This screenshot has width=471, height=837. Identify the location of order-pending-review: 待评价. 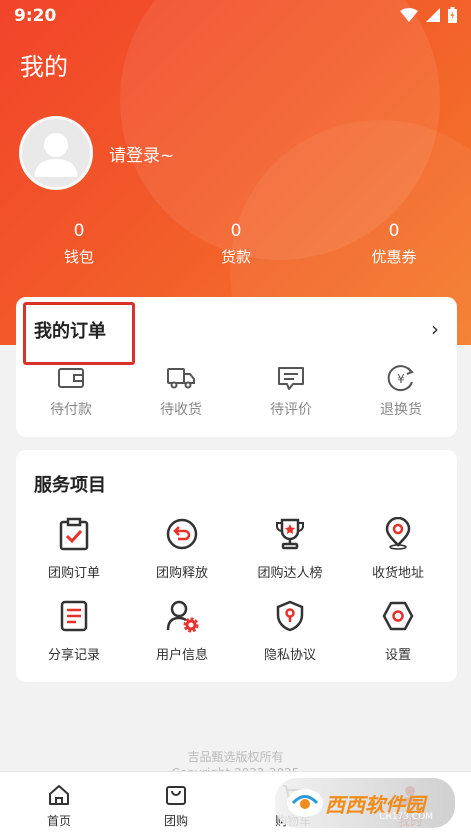
(291, 391).